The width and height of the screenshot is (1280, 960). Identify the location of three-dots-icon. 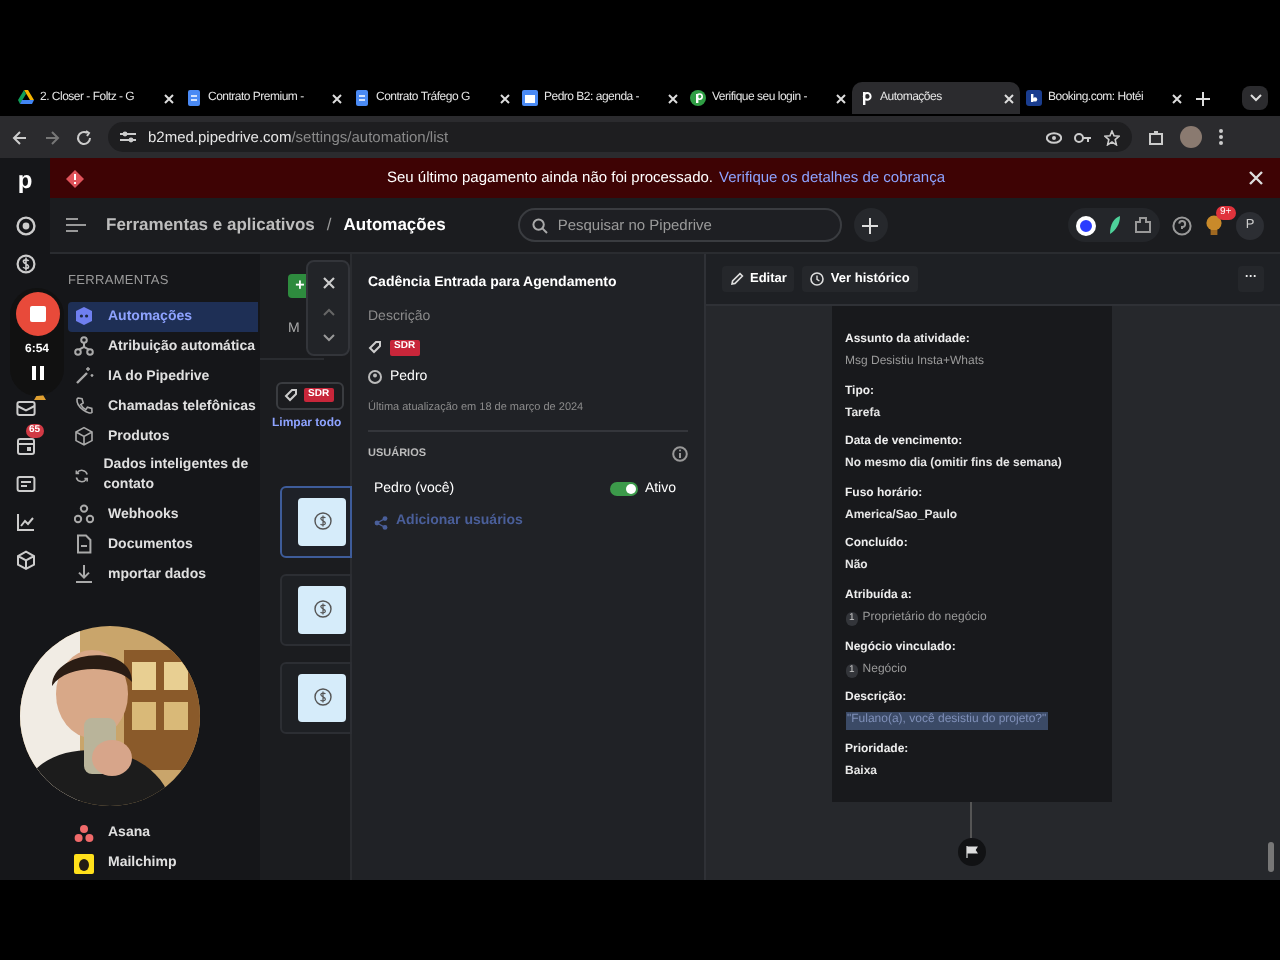
(84, 833).